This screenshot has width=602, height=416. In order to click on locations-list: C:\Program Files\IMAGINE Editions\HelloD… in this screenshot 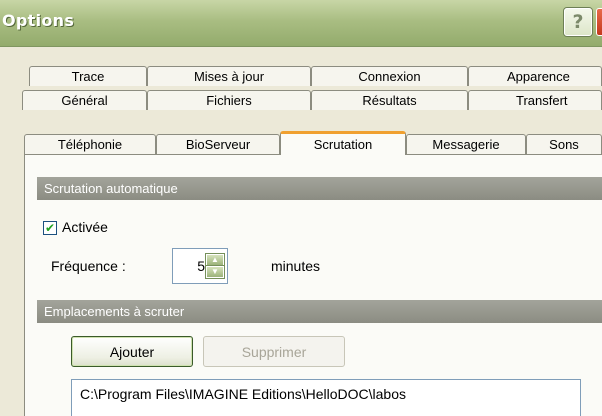, I will do `click(326, 397)`.